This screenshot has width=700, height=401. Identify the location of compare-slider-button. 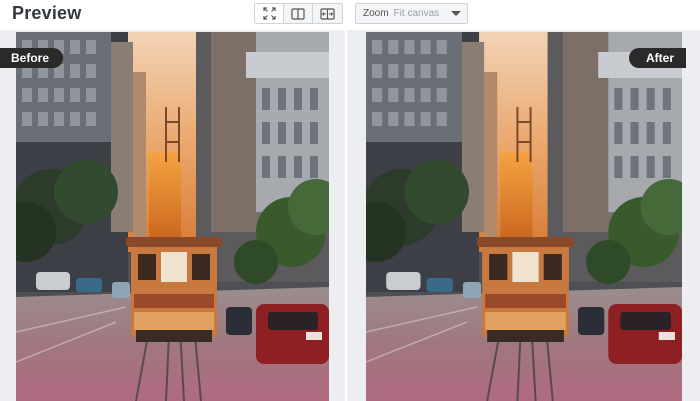
(327, 13).